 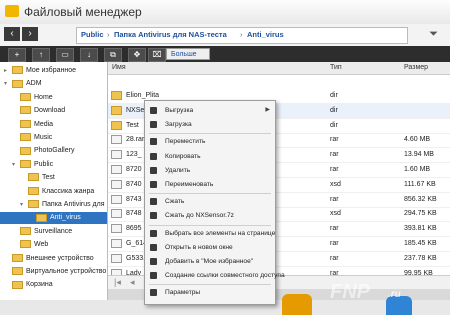 I want to click on sidebar-item: ▾ Public, so click(x=53, y=165).